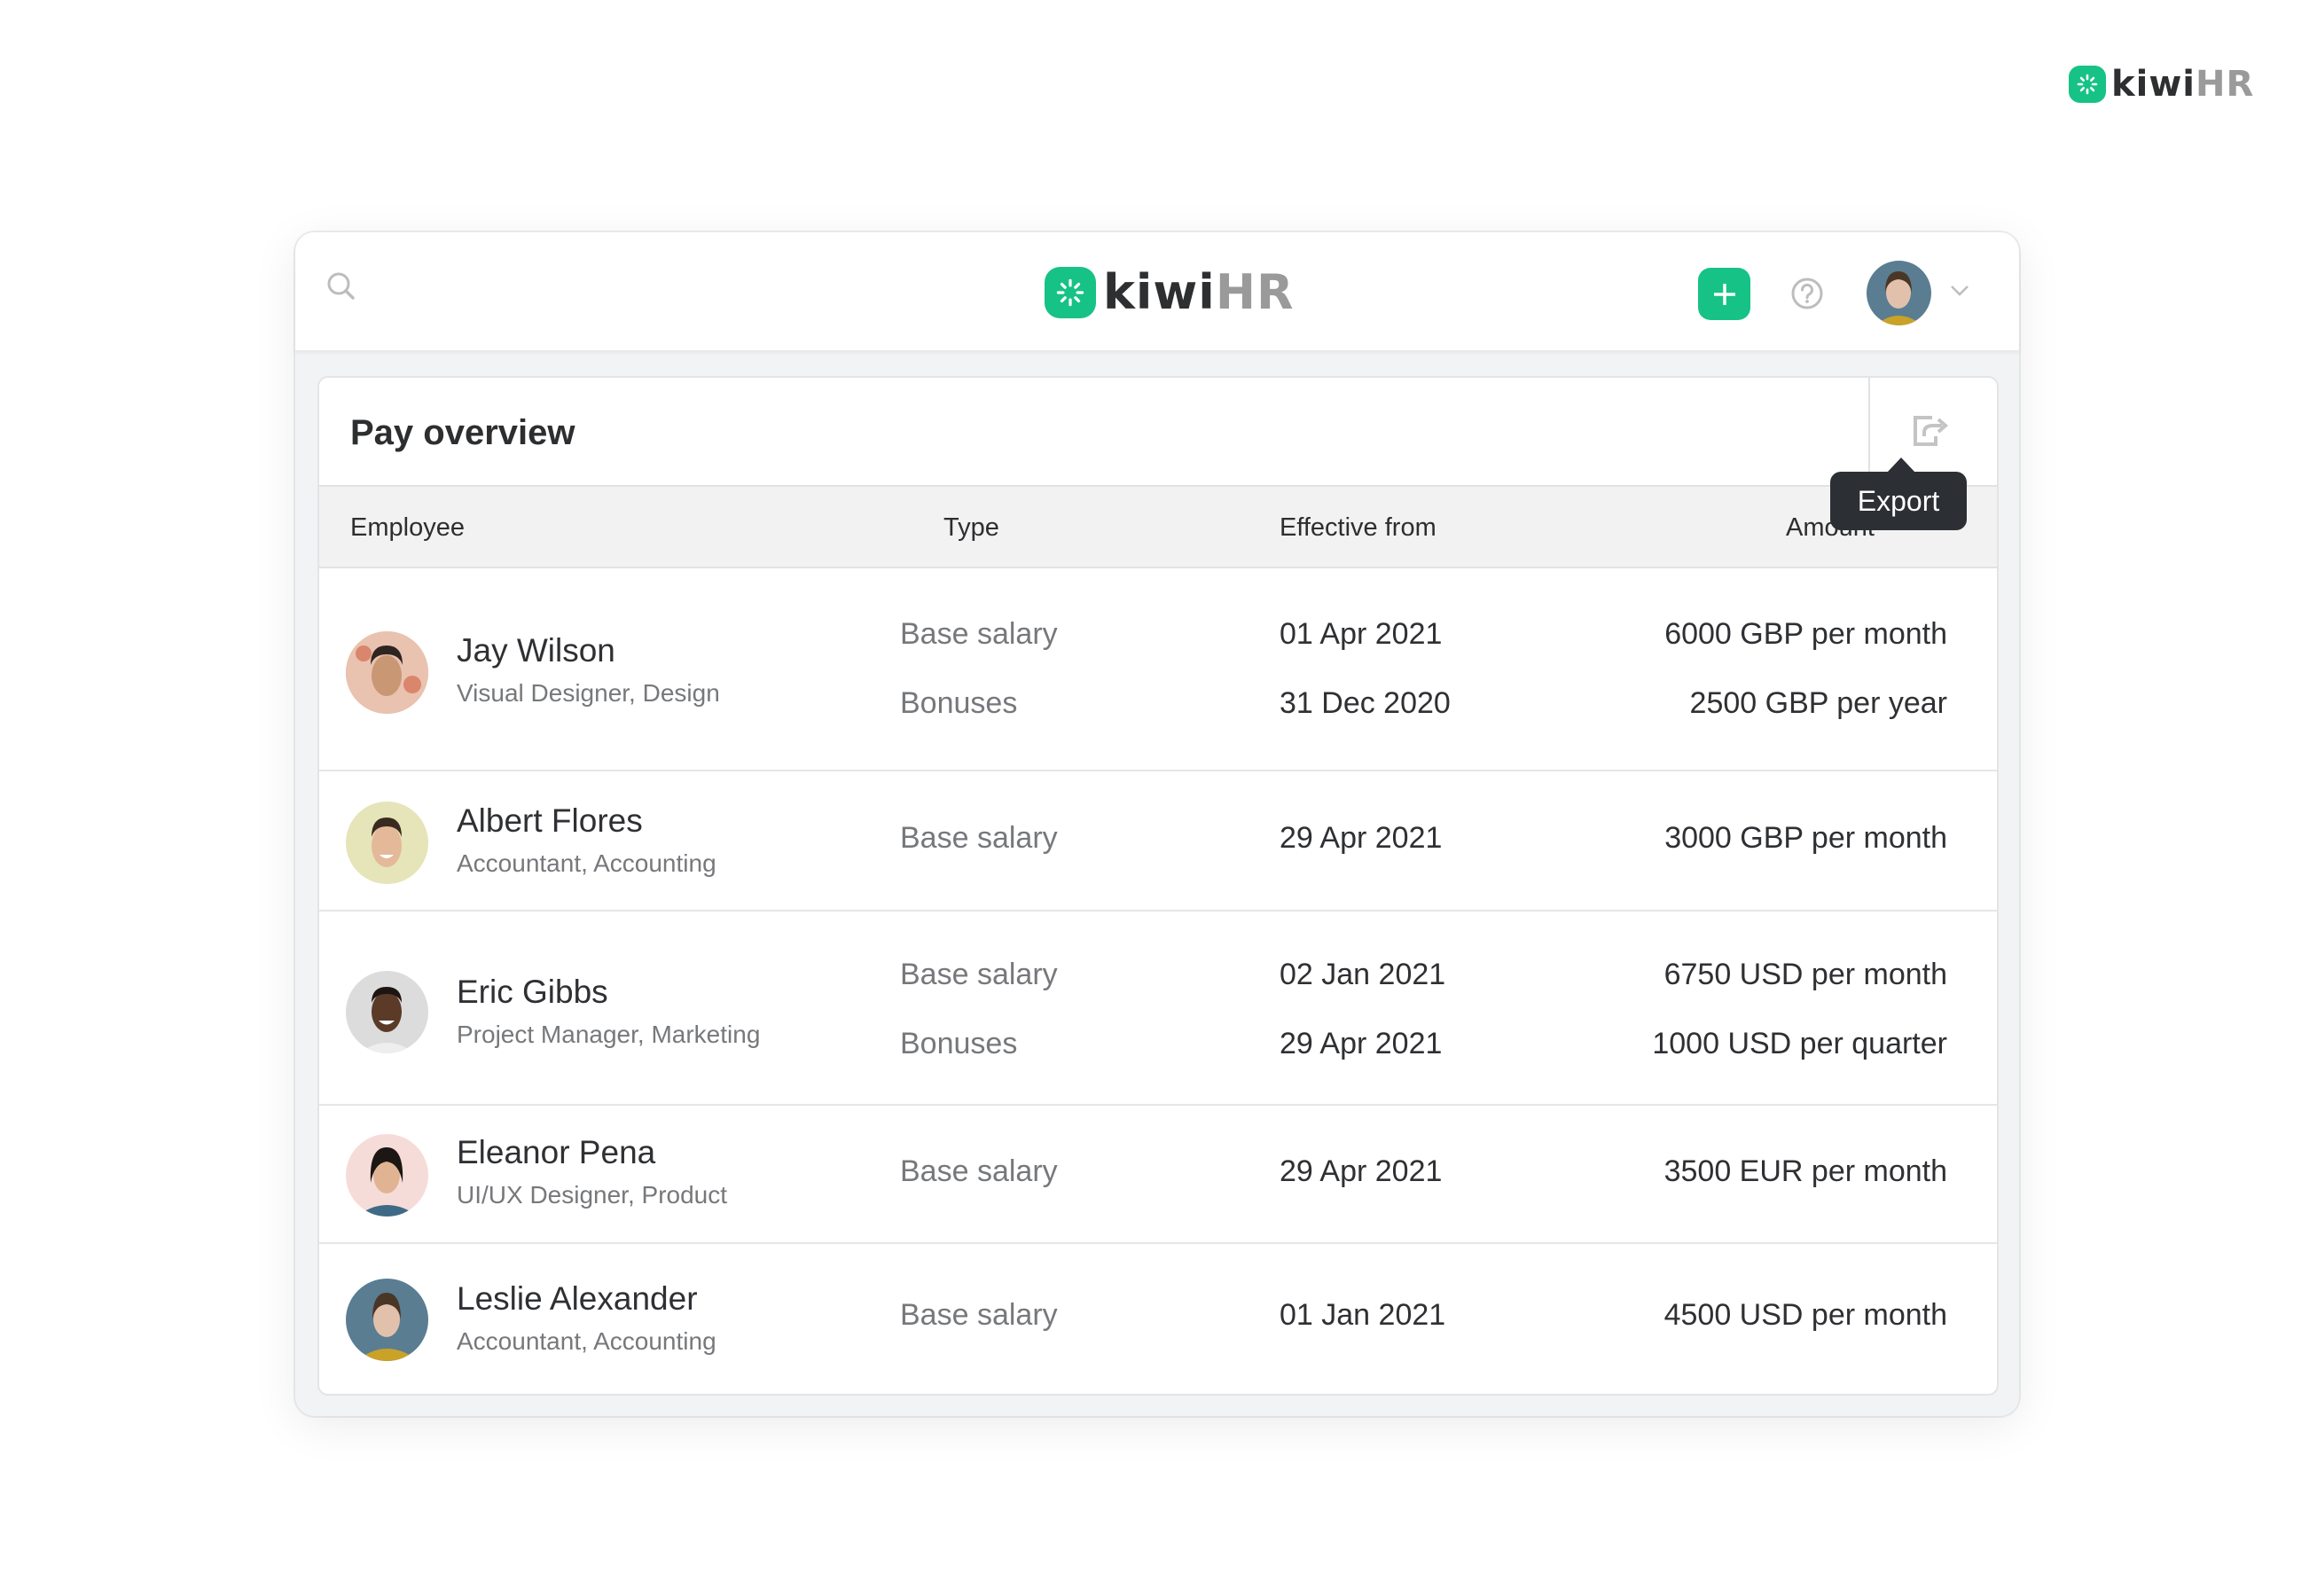 The height and width of the screenshot is (1596, 2317). I want to click on help-icon, so click(1807, 293).